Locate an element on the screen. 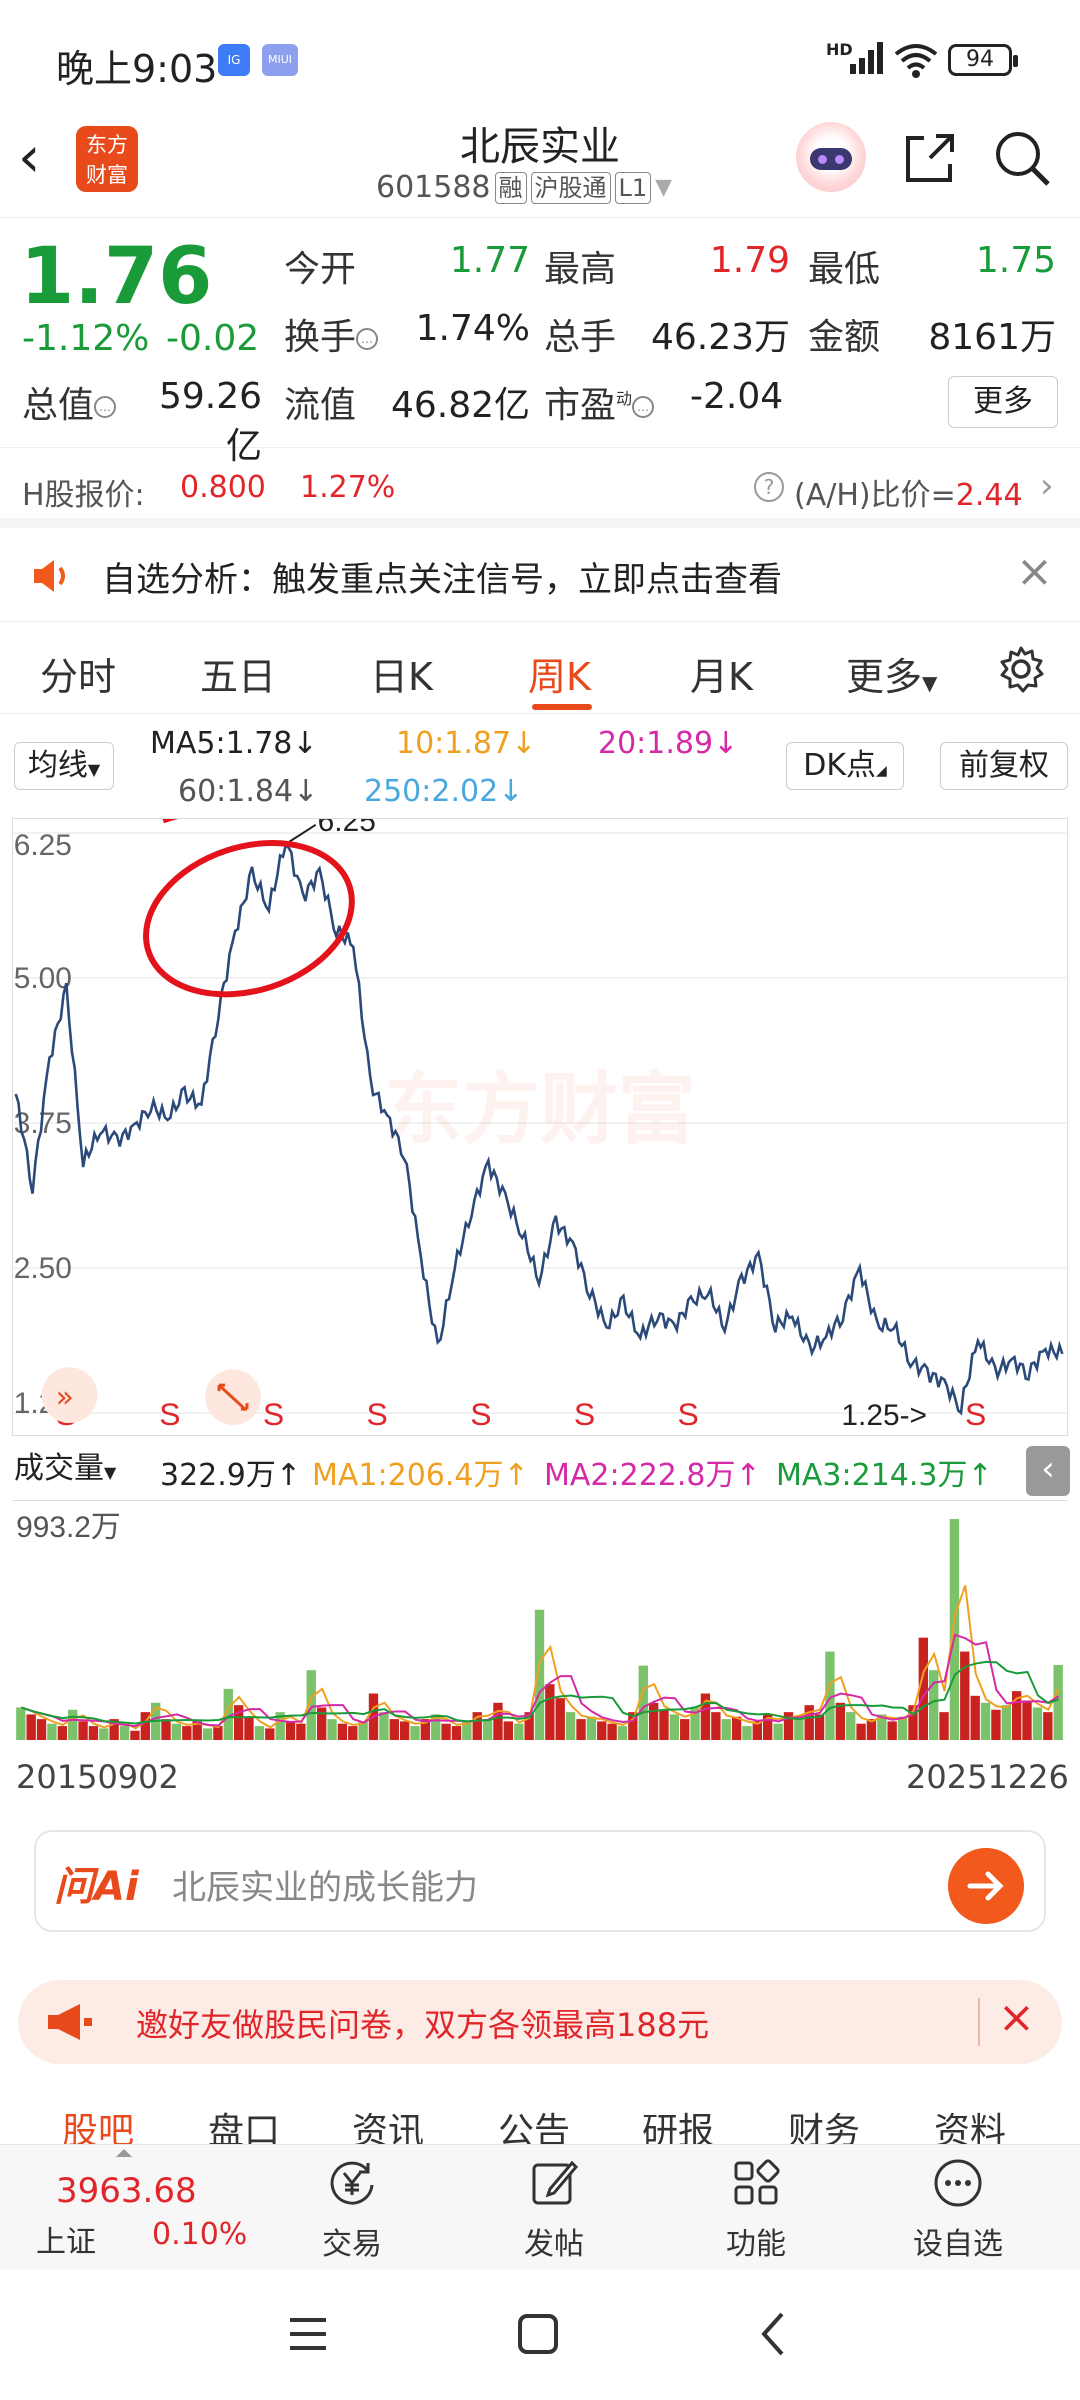  collapse-panel-button: ‹ is located at coordinates (1048, 1471).